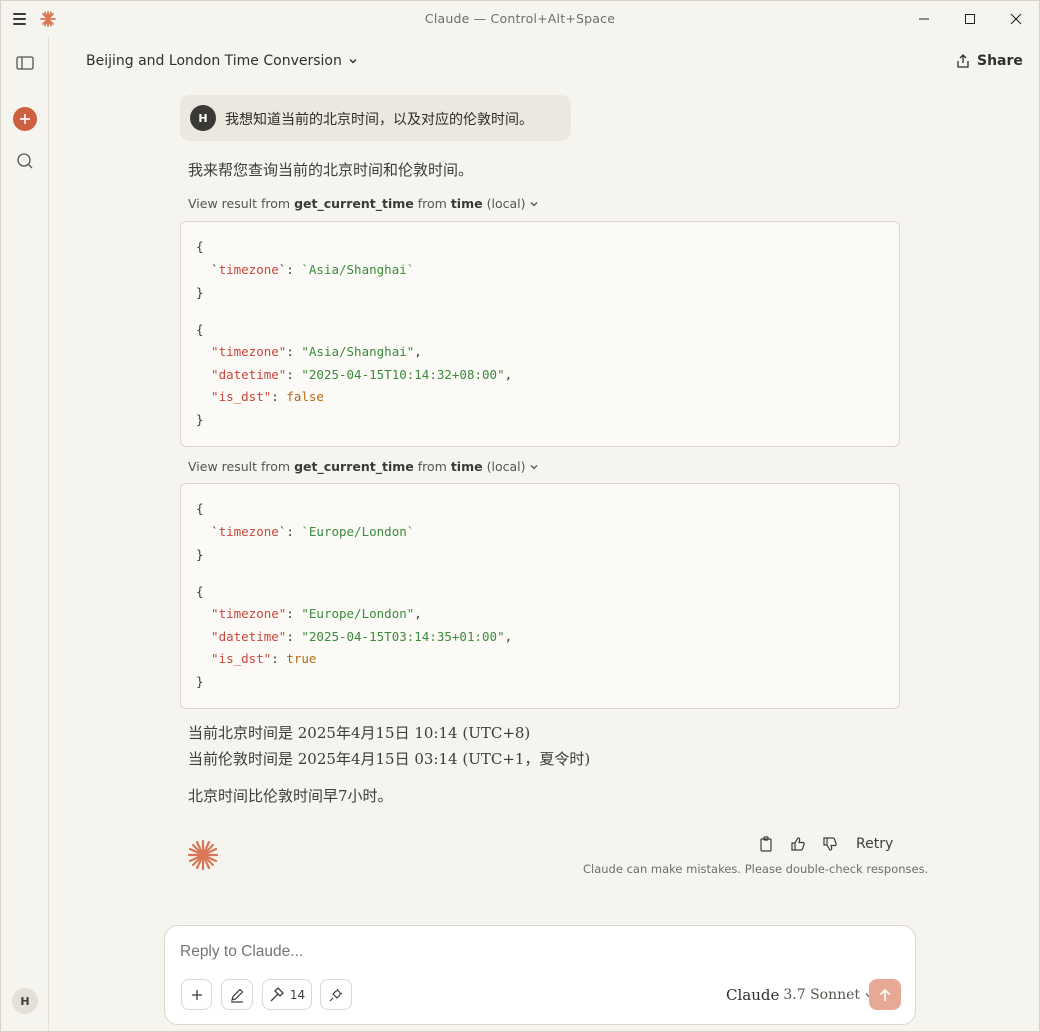  What do you see at coordinates (331, 170) in the screenshot?
I see `assistant-intro-text: 我来帮您查询当前的北京时间和伦敦时间。` at bounding box center [331, 170].